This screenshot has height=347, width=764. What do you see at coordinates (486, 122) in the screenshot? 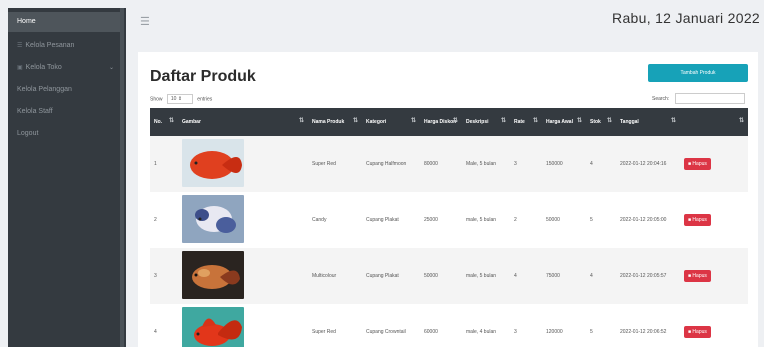
I see `column-header-deskripsi: Deskripsi ⇅` at bounding box center [486, 122].